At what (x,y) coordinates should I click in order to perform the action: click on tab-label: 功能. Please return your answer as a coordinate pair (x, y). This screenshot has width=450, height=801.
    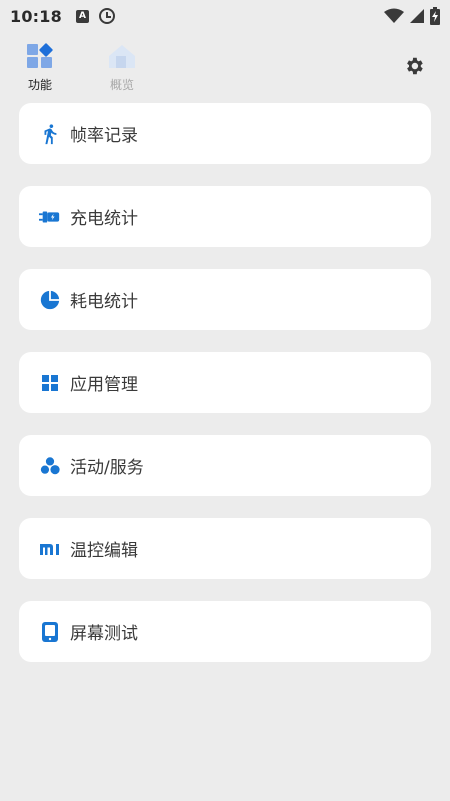
    Looking at the image, I should click on (39, 85).